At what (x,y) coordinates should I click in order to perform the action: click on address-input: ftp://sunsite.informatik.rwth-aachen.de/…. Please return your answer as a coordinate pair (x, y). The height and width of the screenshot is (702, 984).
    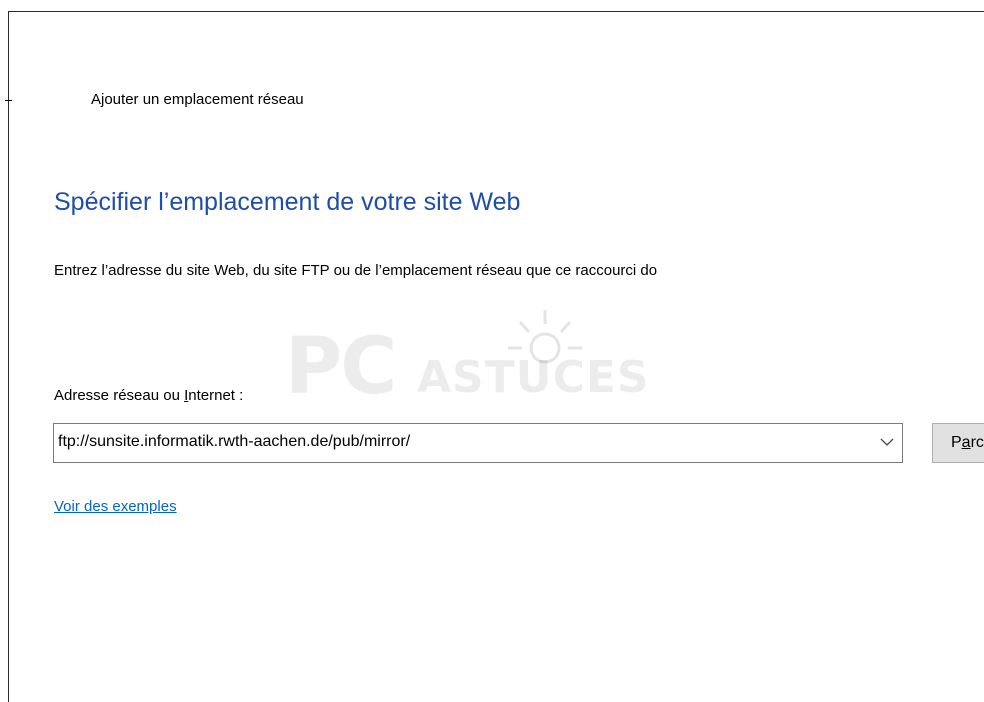
    Looking at the image, I should click on (234, 442).